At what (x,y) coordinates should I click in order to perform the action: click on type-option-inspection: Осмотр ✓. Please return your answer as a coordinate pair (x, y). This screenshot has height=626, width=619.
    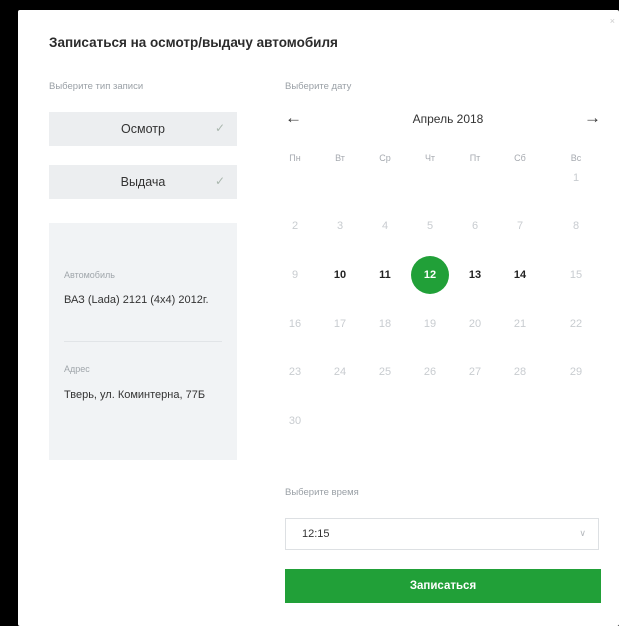
    Looking at the image, I should click on (143, 129).